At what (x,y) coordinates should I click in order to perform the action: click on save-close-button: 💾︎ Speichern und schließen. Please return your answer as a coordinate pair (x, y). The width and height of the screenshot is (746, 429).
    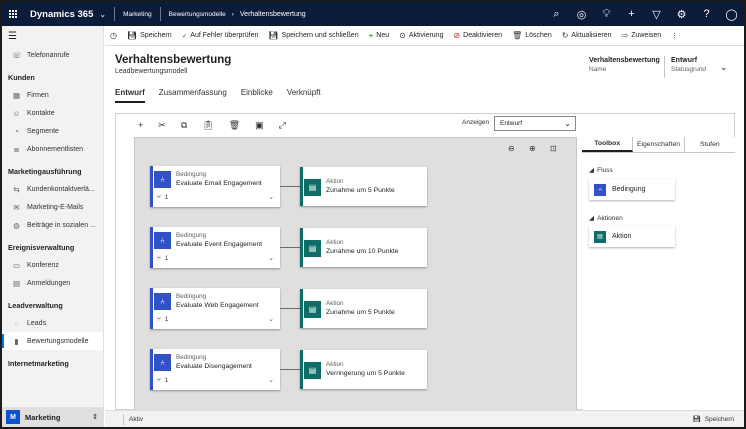
    Looking at the image, I should click on (313, 35).